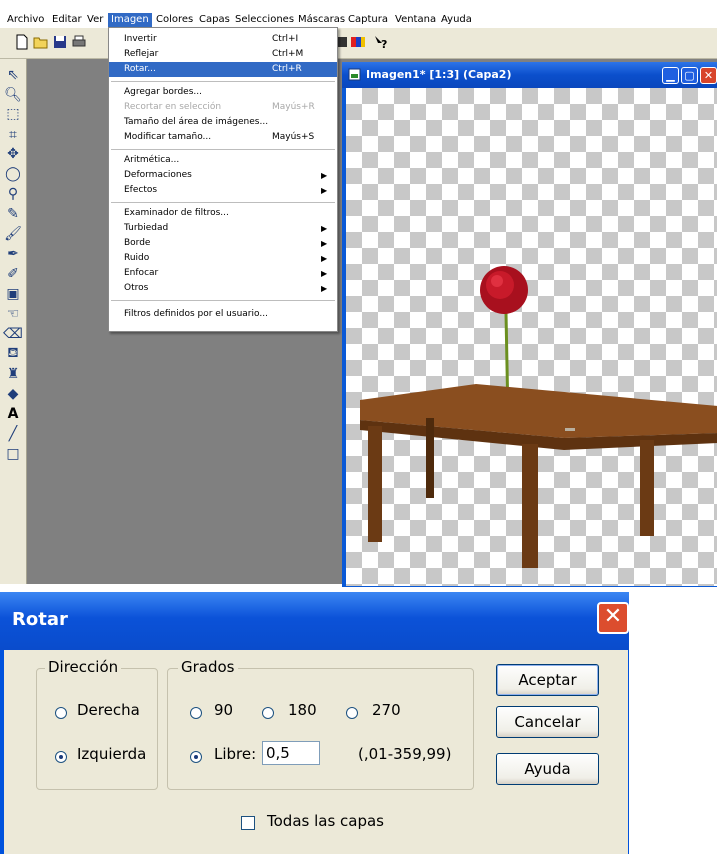 The height and width of the screenshot is (854, 717). Describe the element at coordinates (223, 39) in the screenshot. I see `menu-item-invertir: Invertir Ctrl+I` at that location.